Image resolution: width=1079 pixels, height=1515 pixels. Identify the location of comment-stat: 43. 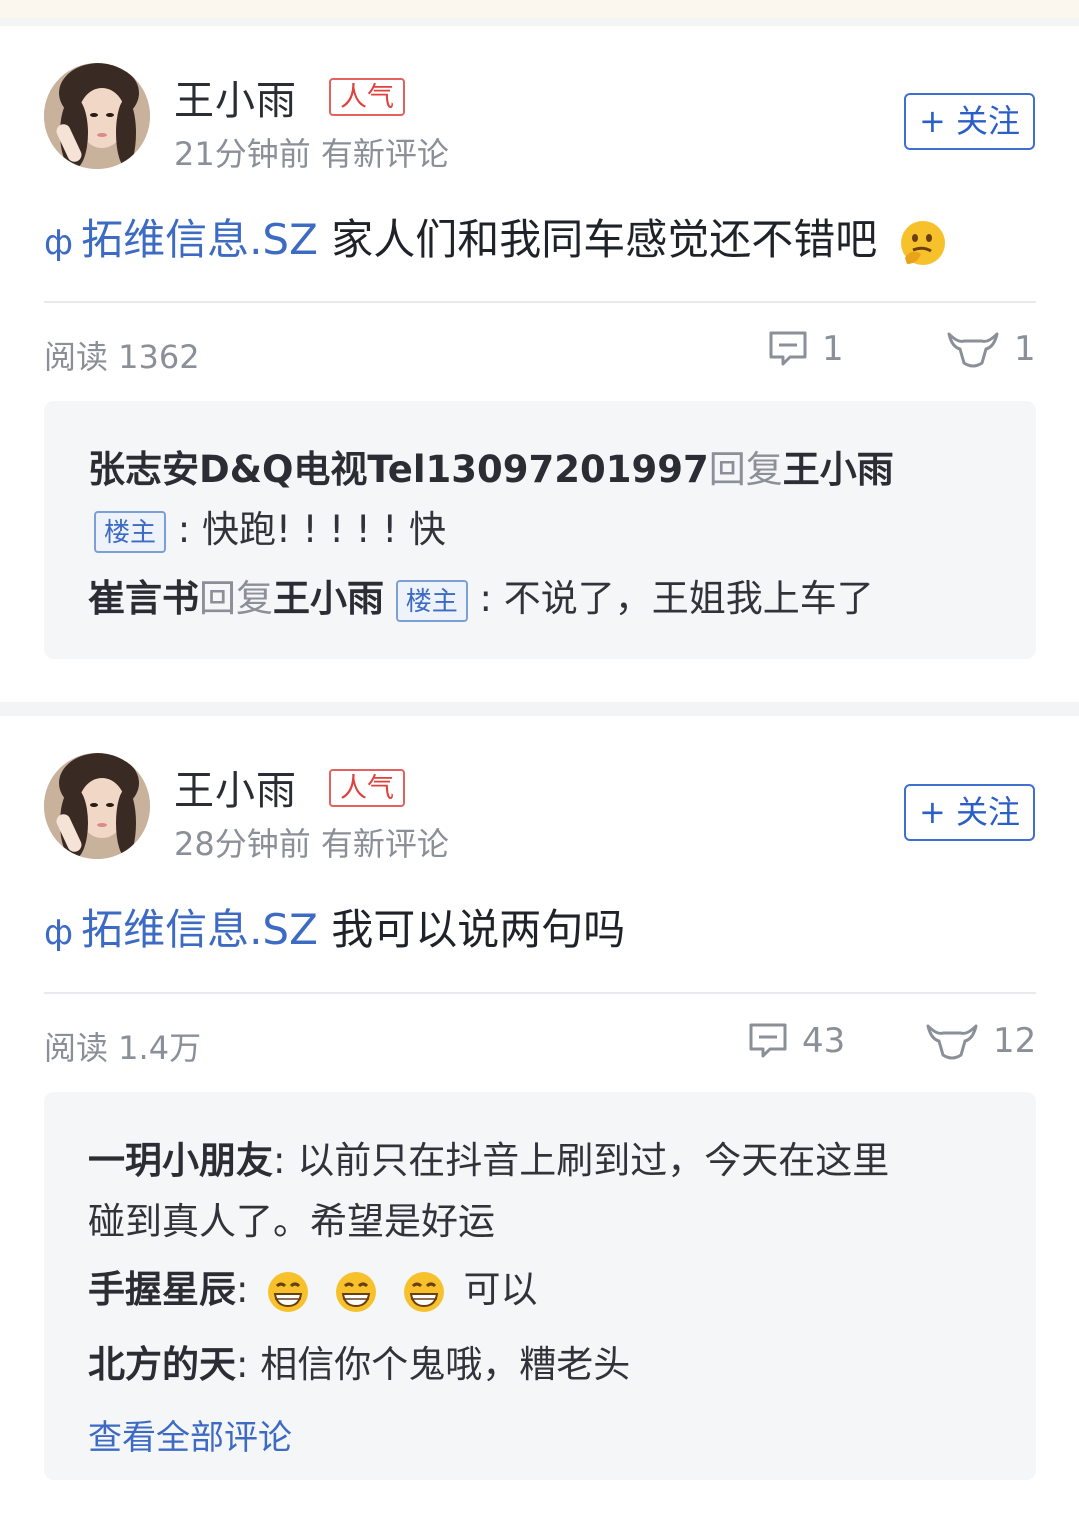
(796, 1041).